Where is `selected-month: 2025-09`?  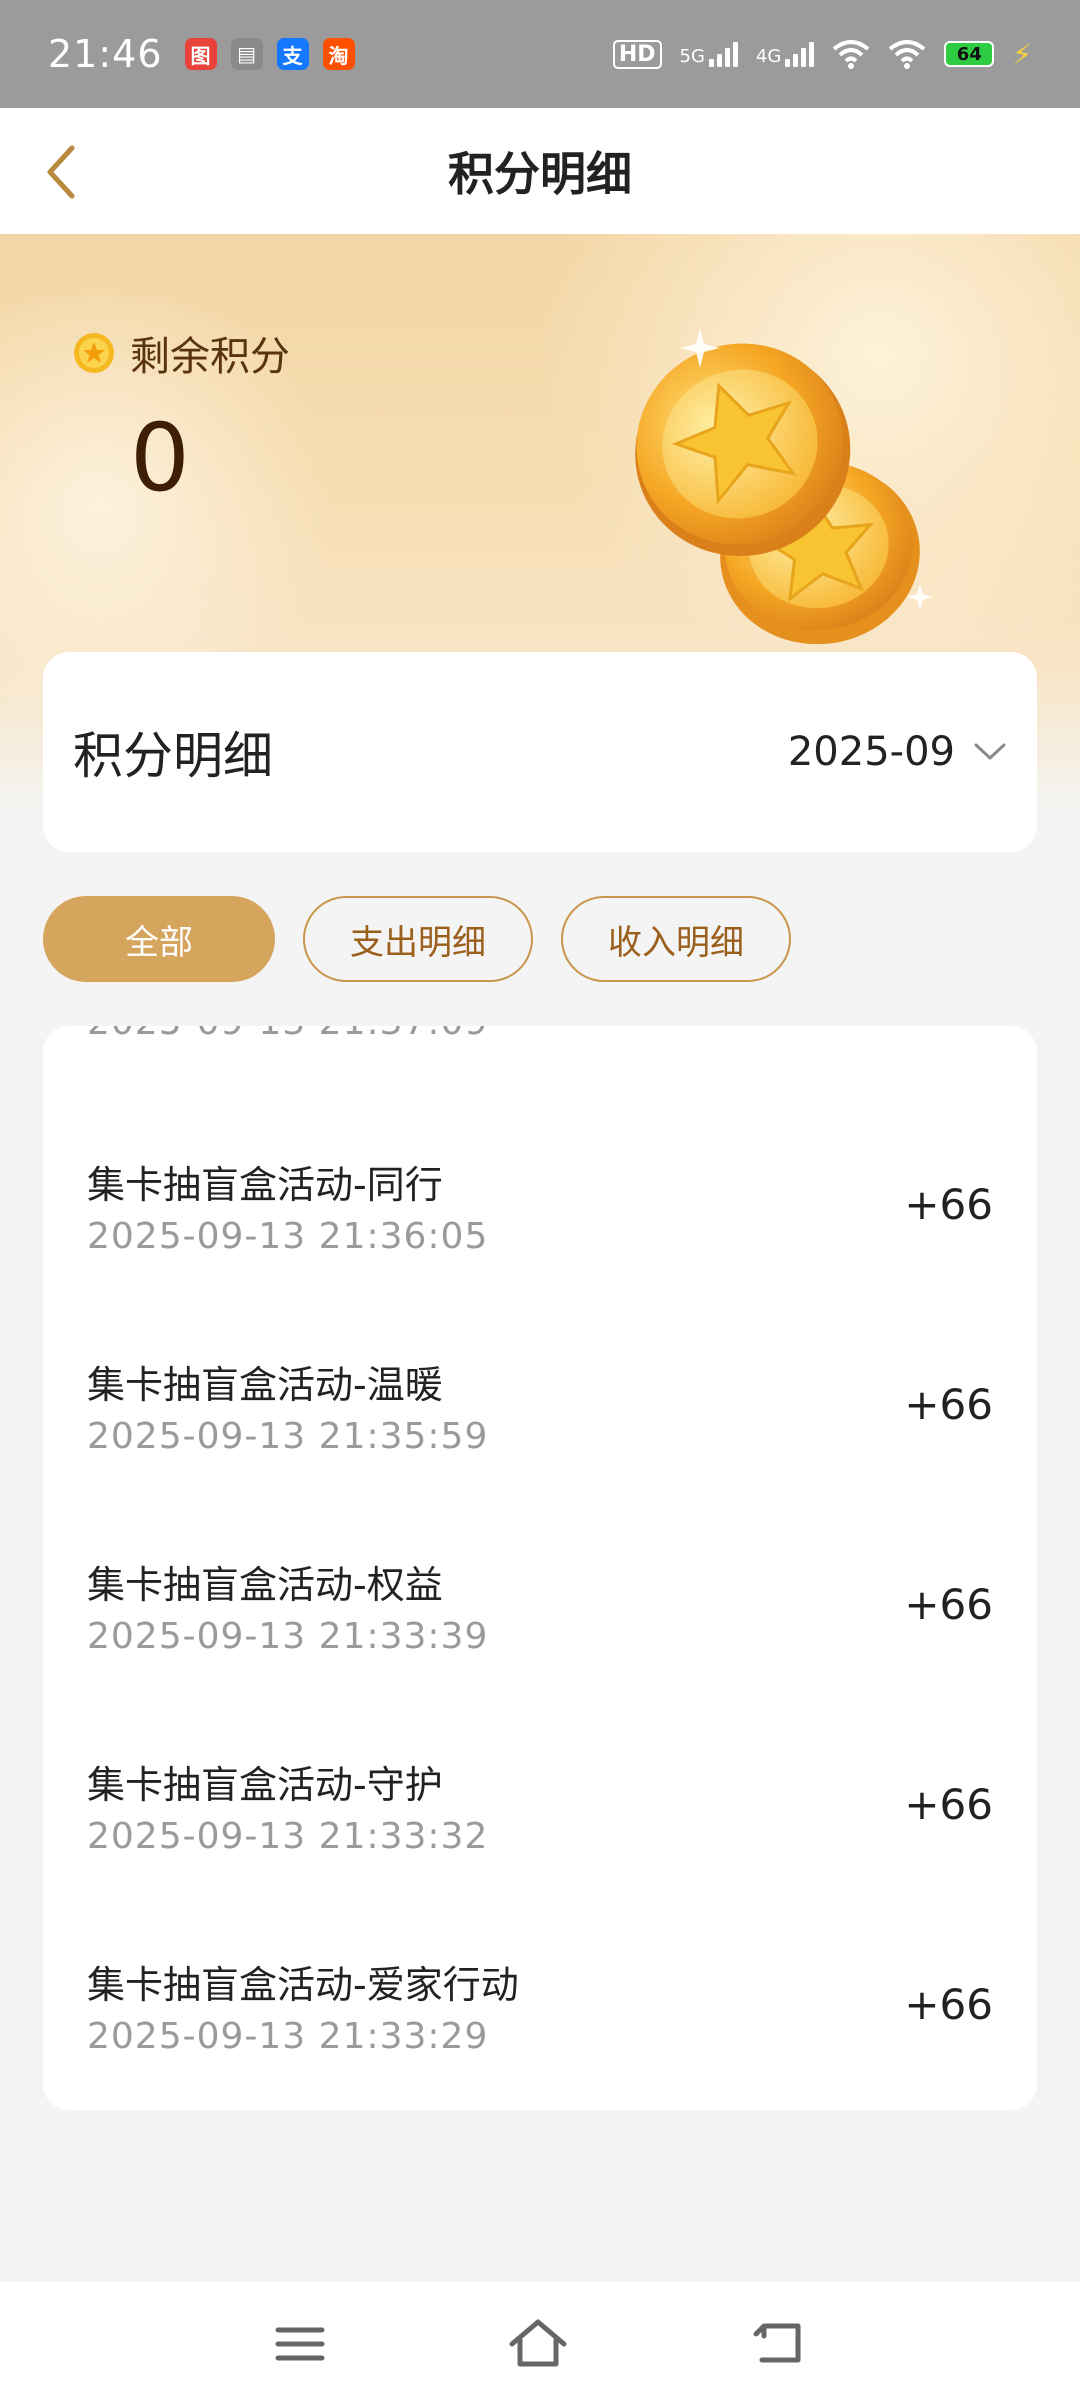
selected-month: 2025-09 is located at coordinates (871, 752).